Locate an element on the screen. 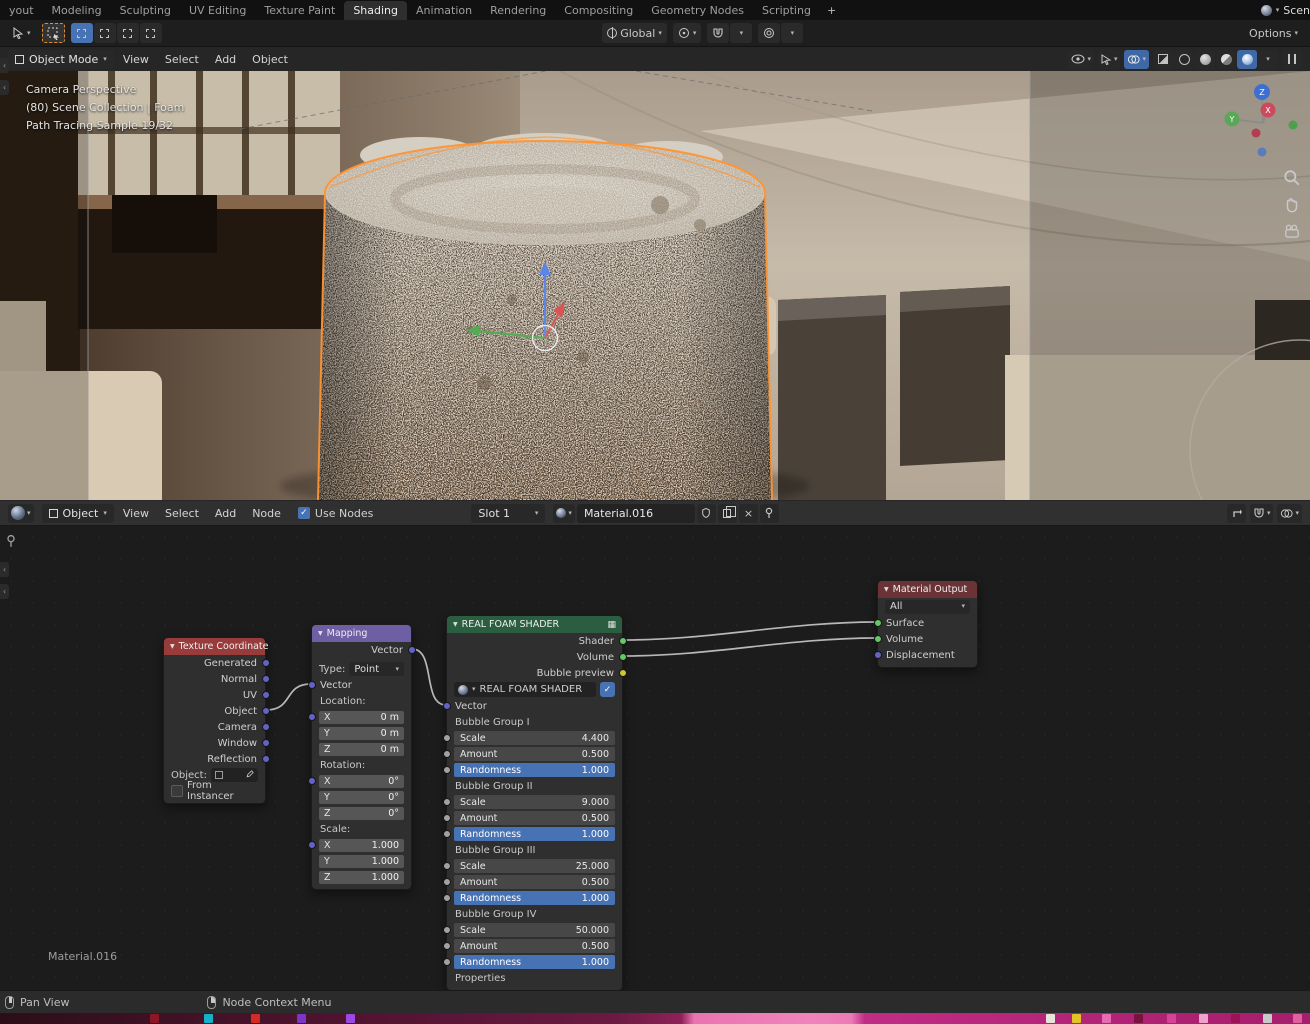 The image size is (1310, 1024). shading-material-button is located at coordinates (1226, 59).